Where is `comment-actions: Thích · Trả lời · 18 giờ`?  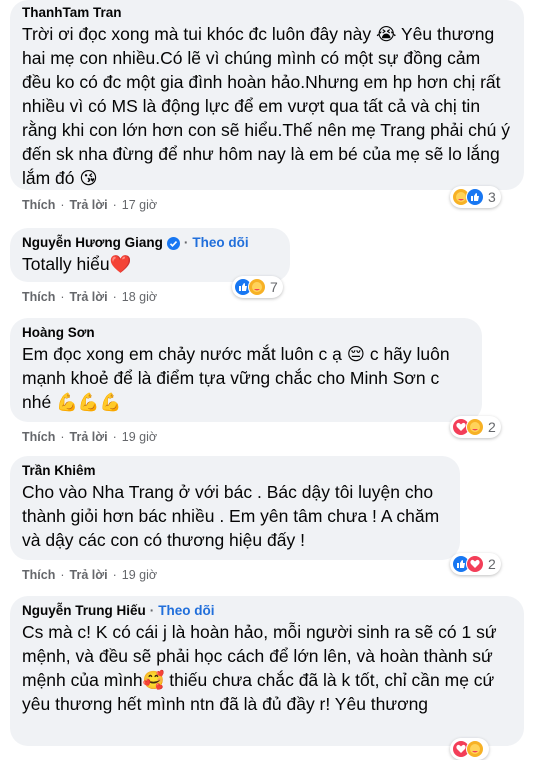
comment-actions: Thích · Trả lời · 18 giờ is located at coordinates (90, 297).